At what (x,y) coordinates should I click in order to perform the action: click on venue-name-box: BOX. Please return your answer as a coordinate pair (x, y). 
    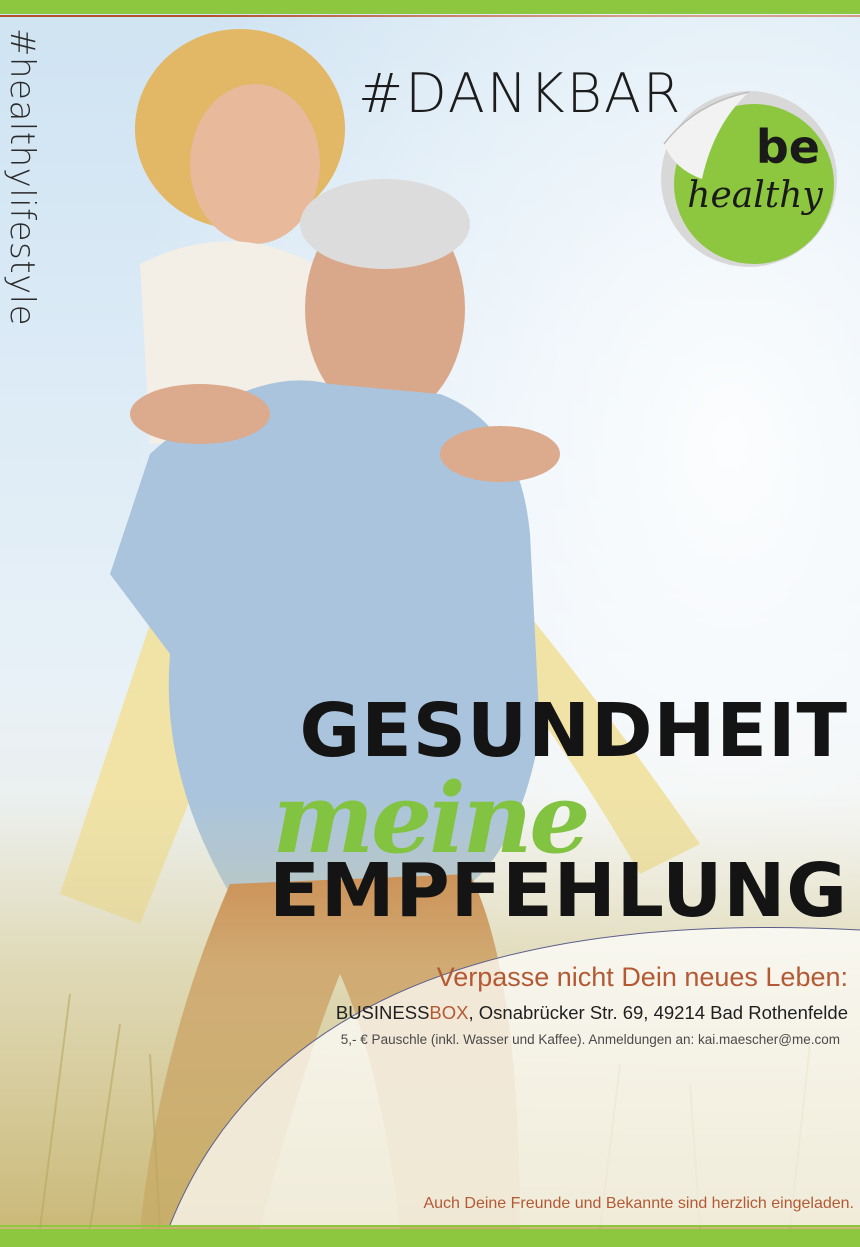
    Looking at the image, I should click on (449, 1012).